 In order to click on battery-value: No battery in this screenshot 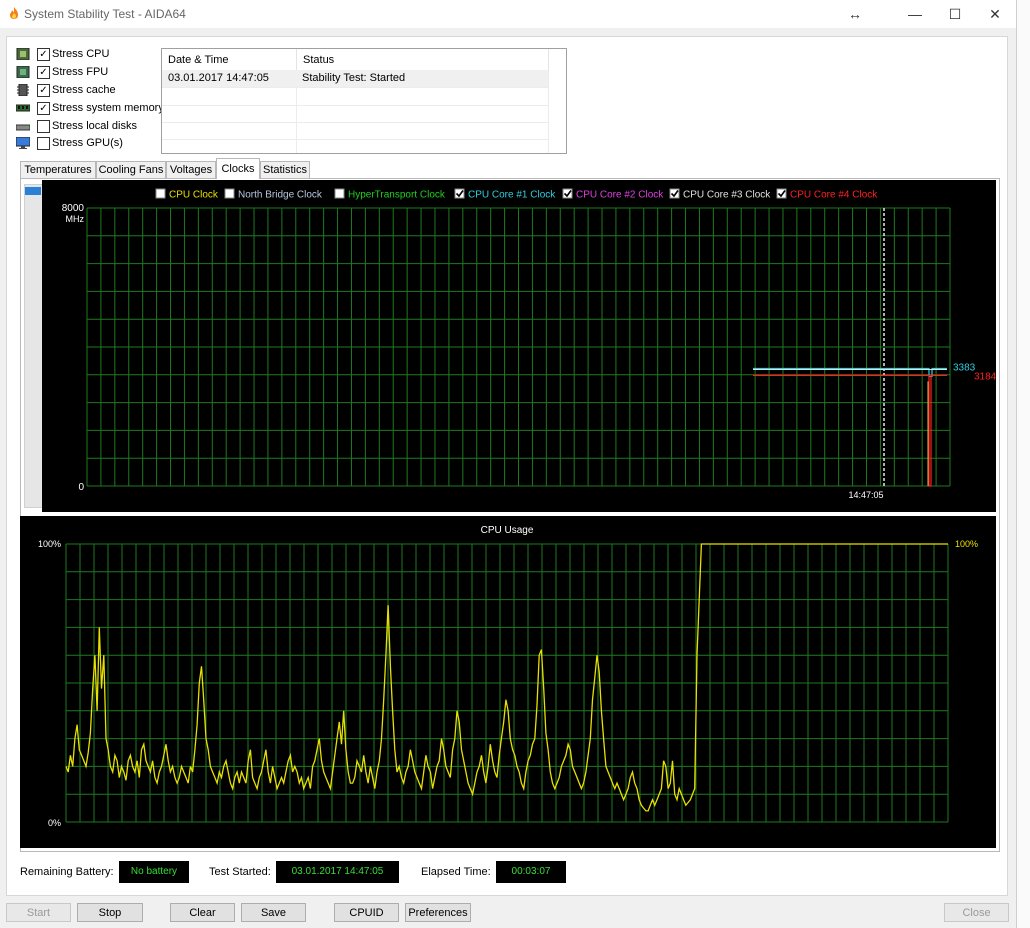, I will do `click(154, 872)`.